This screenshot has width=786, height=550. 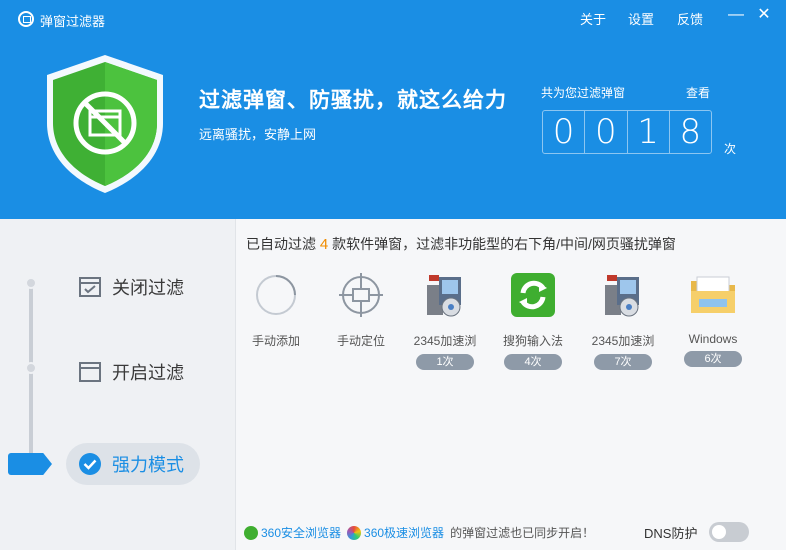 I want to click on filtered-app-tile: 2345加速浏 1次, so click(x=445, y=320).